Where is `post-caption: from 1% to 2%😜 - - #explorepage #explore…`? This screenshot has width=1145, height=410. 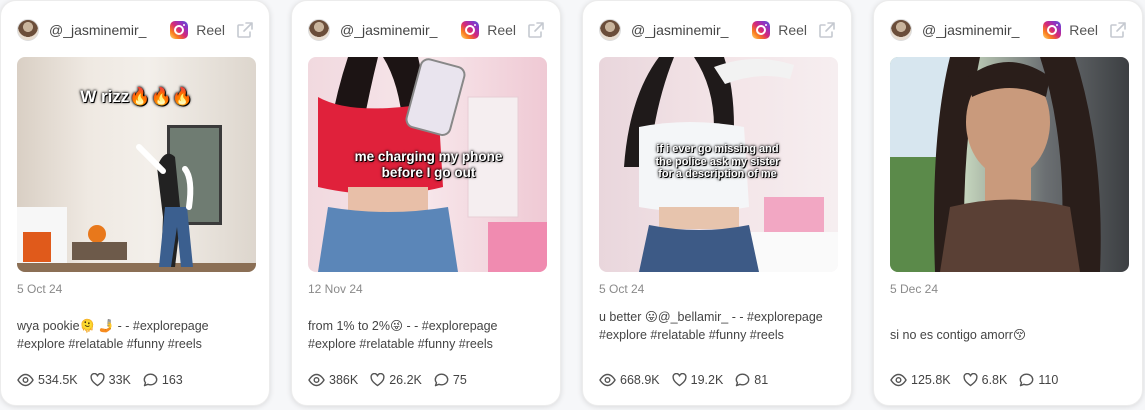 post-caption: from 1% to 2%😜 - - #explorepage #explore… is located at coordinates (403, 335).